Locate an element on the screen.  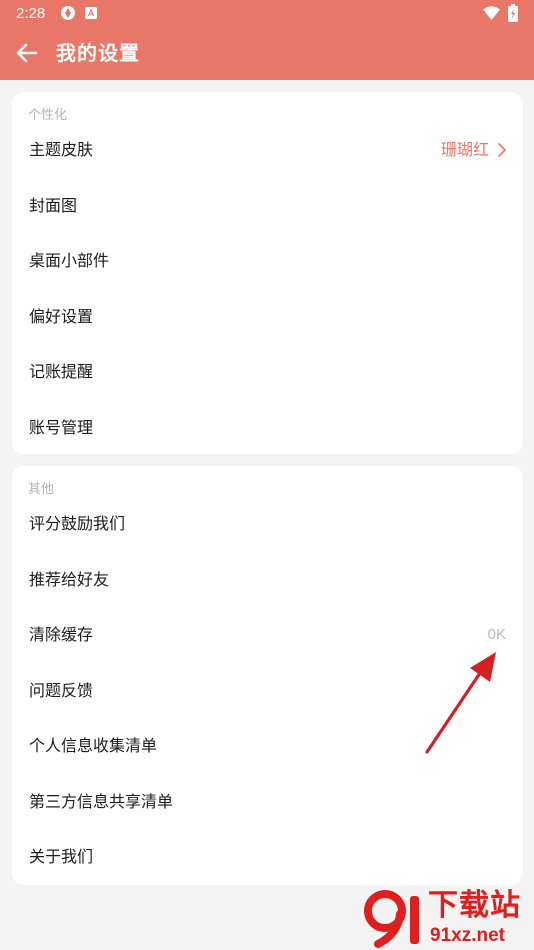
settings-item-label: 封面图 is located at coordinates (53, 205).